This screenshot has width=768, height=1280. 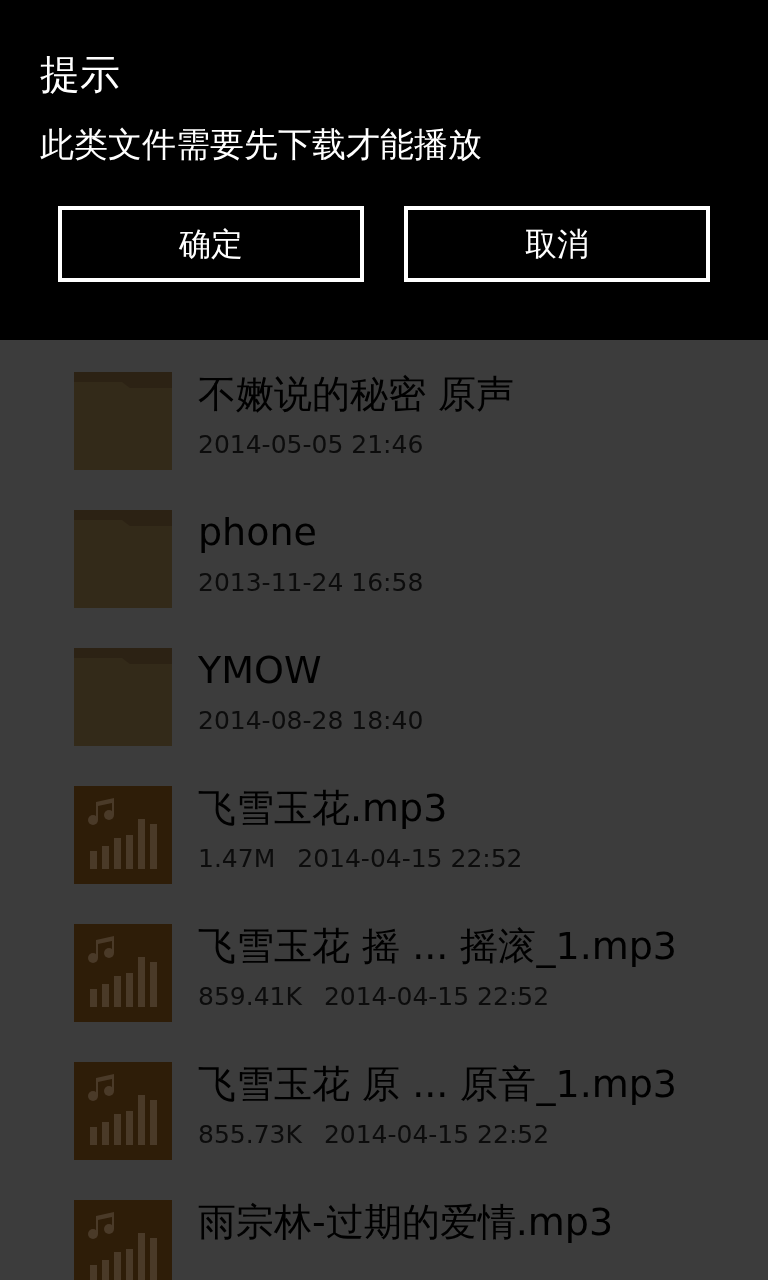 What do you see at coordinates (260, 670) in the screenshot?
I see `file-name: YMOW` at bounding box center [260, 670].